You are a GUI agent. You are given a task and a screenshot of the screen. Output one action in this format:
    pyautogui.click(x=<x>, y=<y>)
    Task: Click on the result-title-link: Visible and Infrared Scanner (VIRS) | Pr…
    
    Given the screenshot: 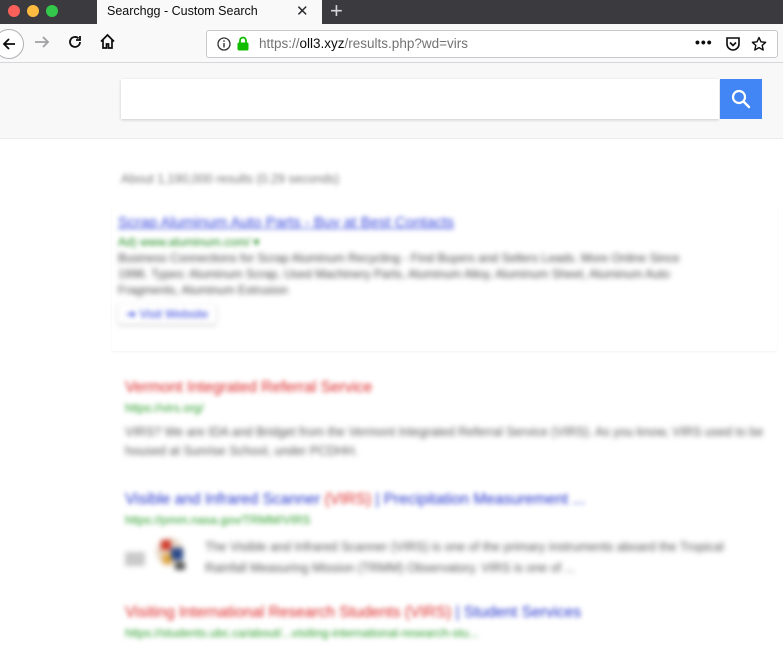 What is the action you would take?
    pyautogui.click(x=445, y=500)
    